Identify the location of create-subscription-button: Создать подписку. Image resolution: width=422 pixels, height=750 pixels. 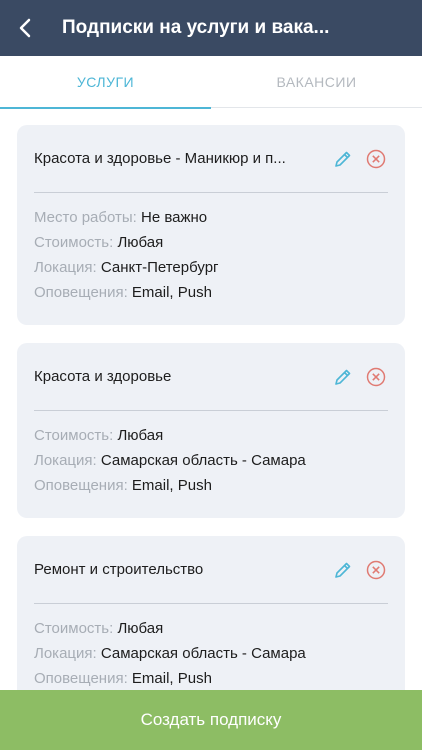
(211, 720).